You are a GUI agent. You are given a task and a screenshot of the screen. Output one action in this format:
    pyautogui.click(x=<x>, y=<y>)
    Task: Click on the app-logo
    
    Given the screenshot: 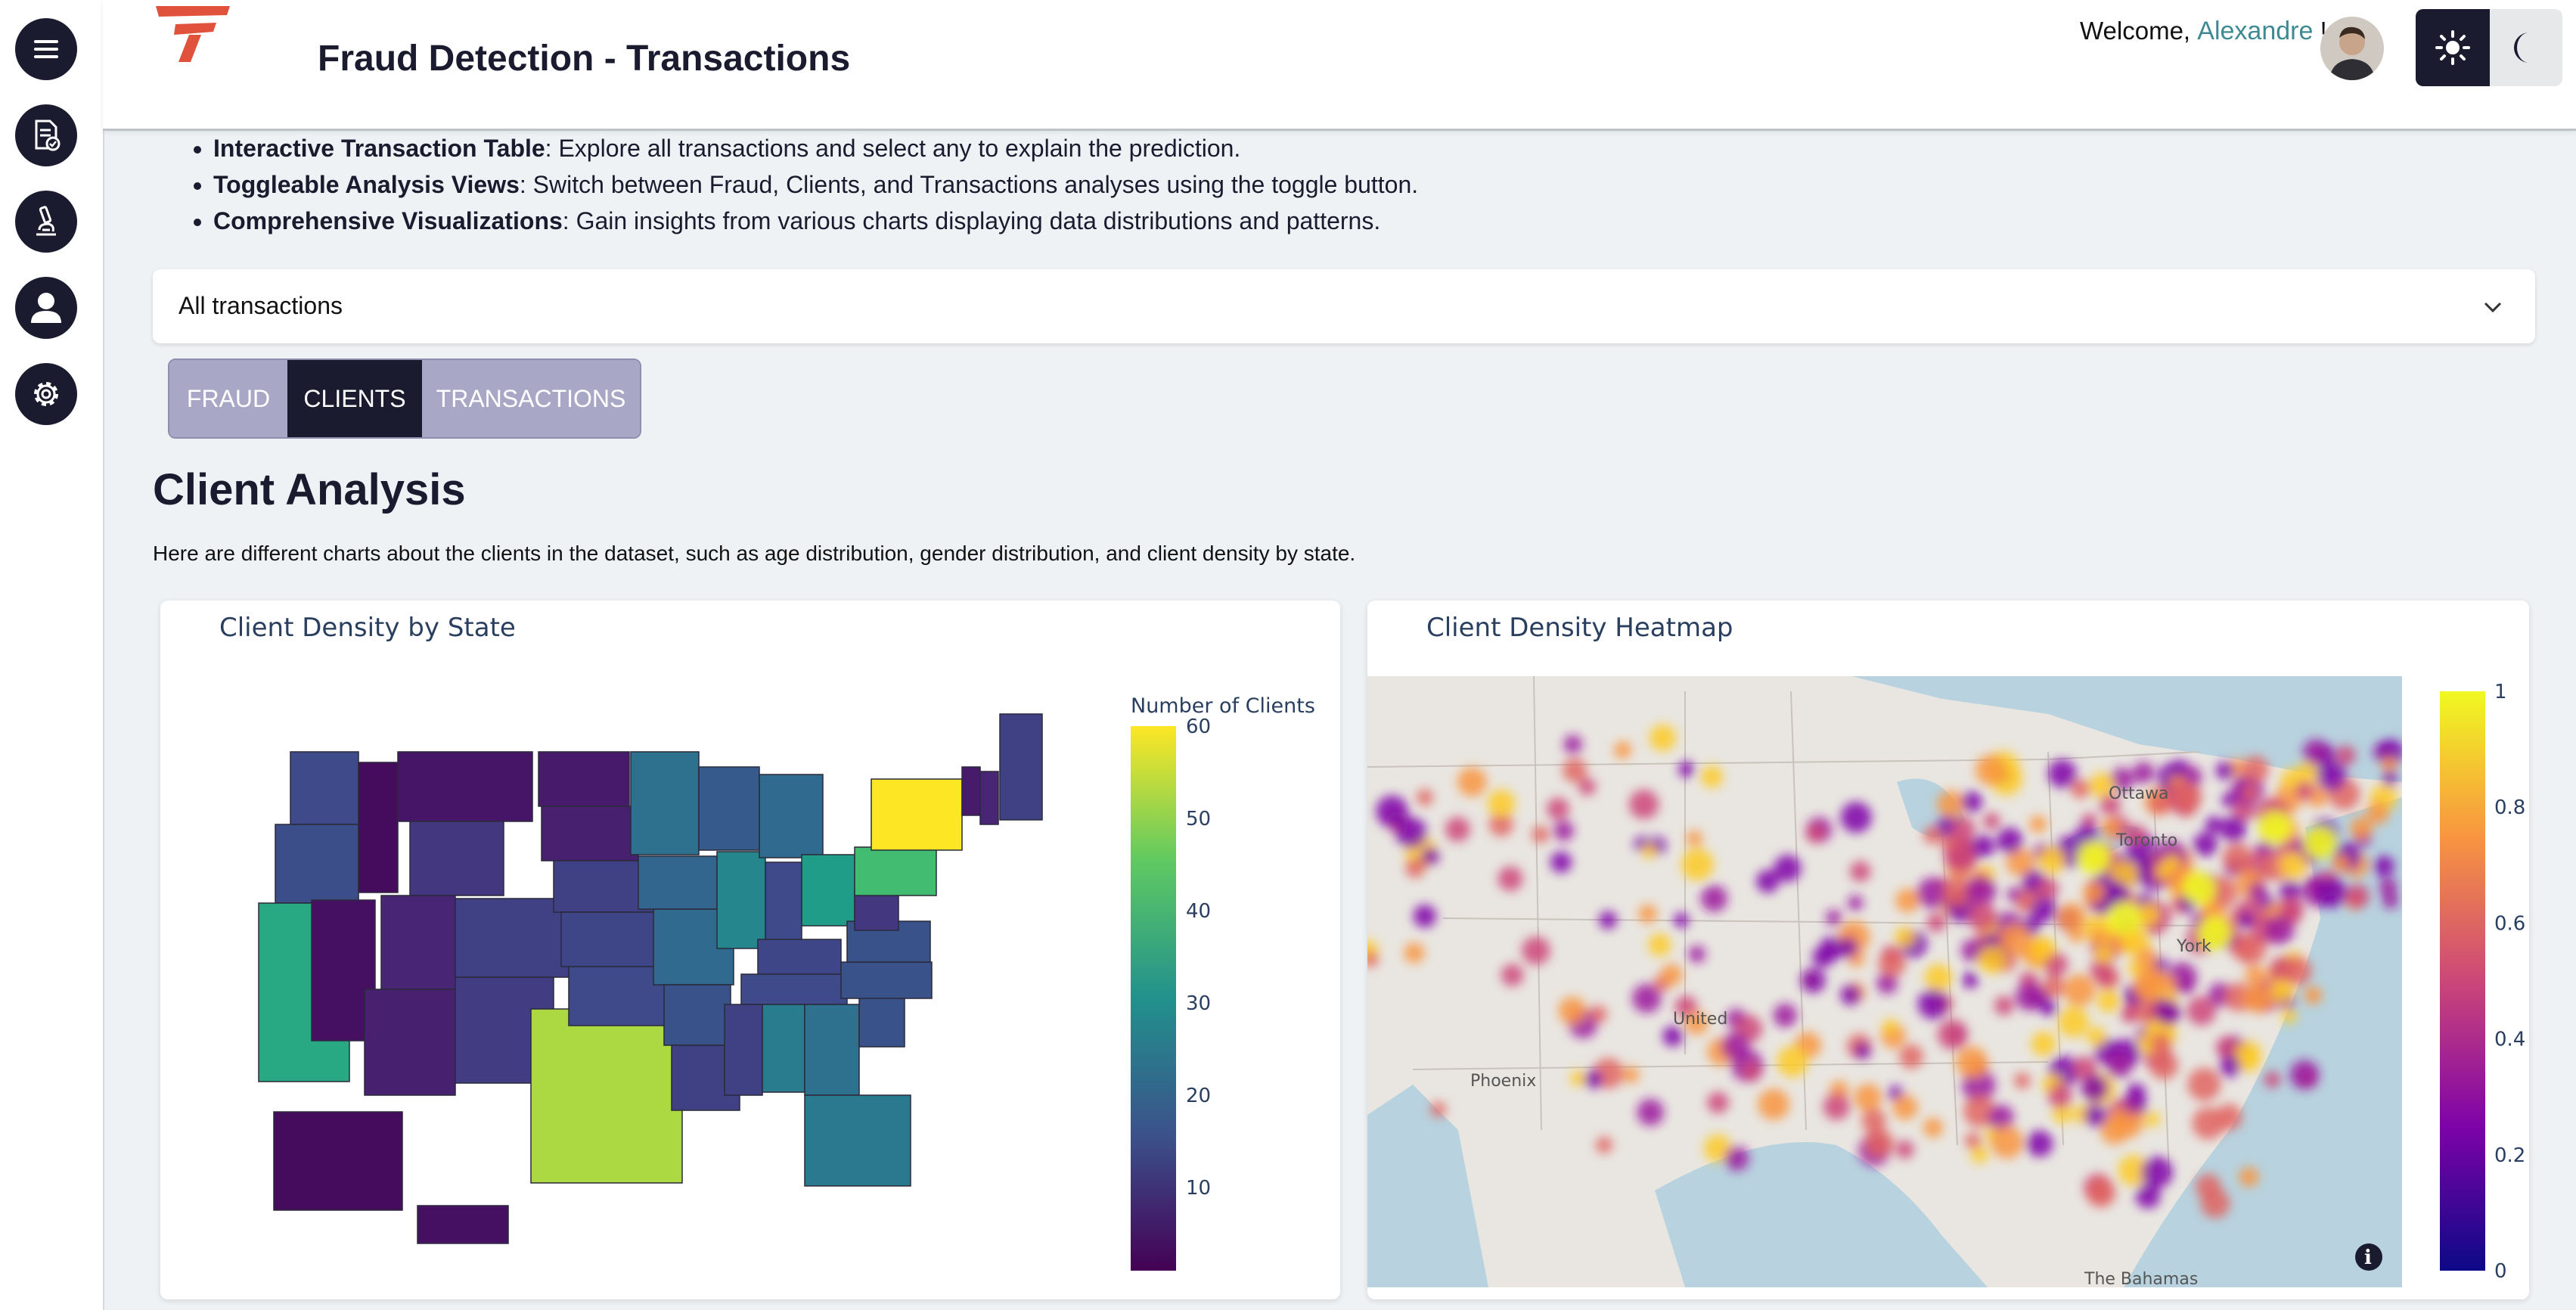 What is the action you would take?
    pyautogui.click(x=191, y=33)
    